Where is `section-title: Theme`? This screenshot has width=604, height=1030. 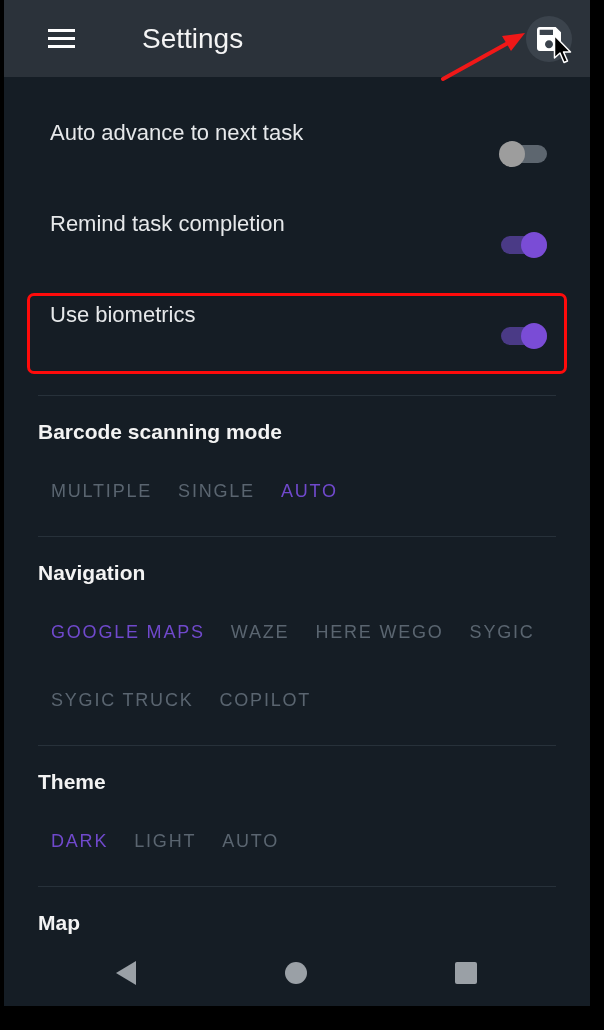
section-title: Theme is located at coordinates (72, 782).